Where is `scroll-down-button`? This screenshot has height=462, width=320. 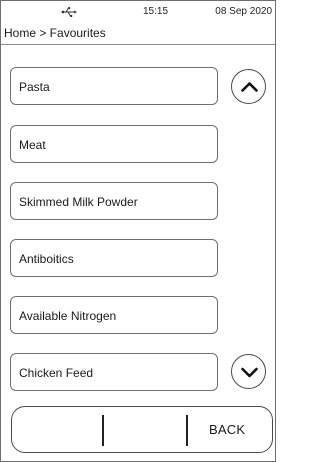
scroll-down-button is located at coordinates (248, 371).